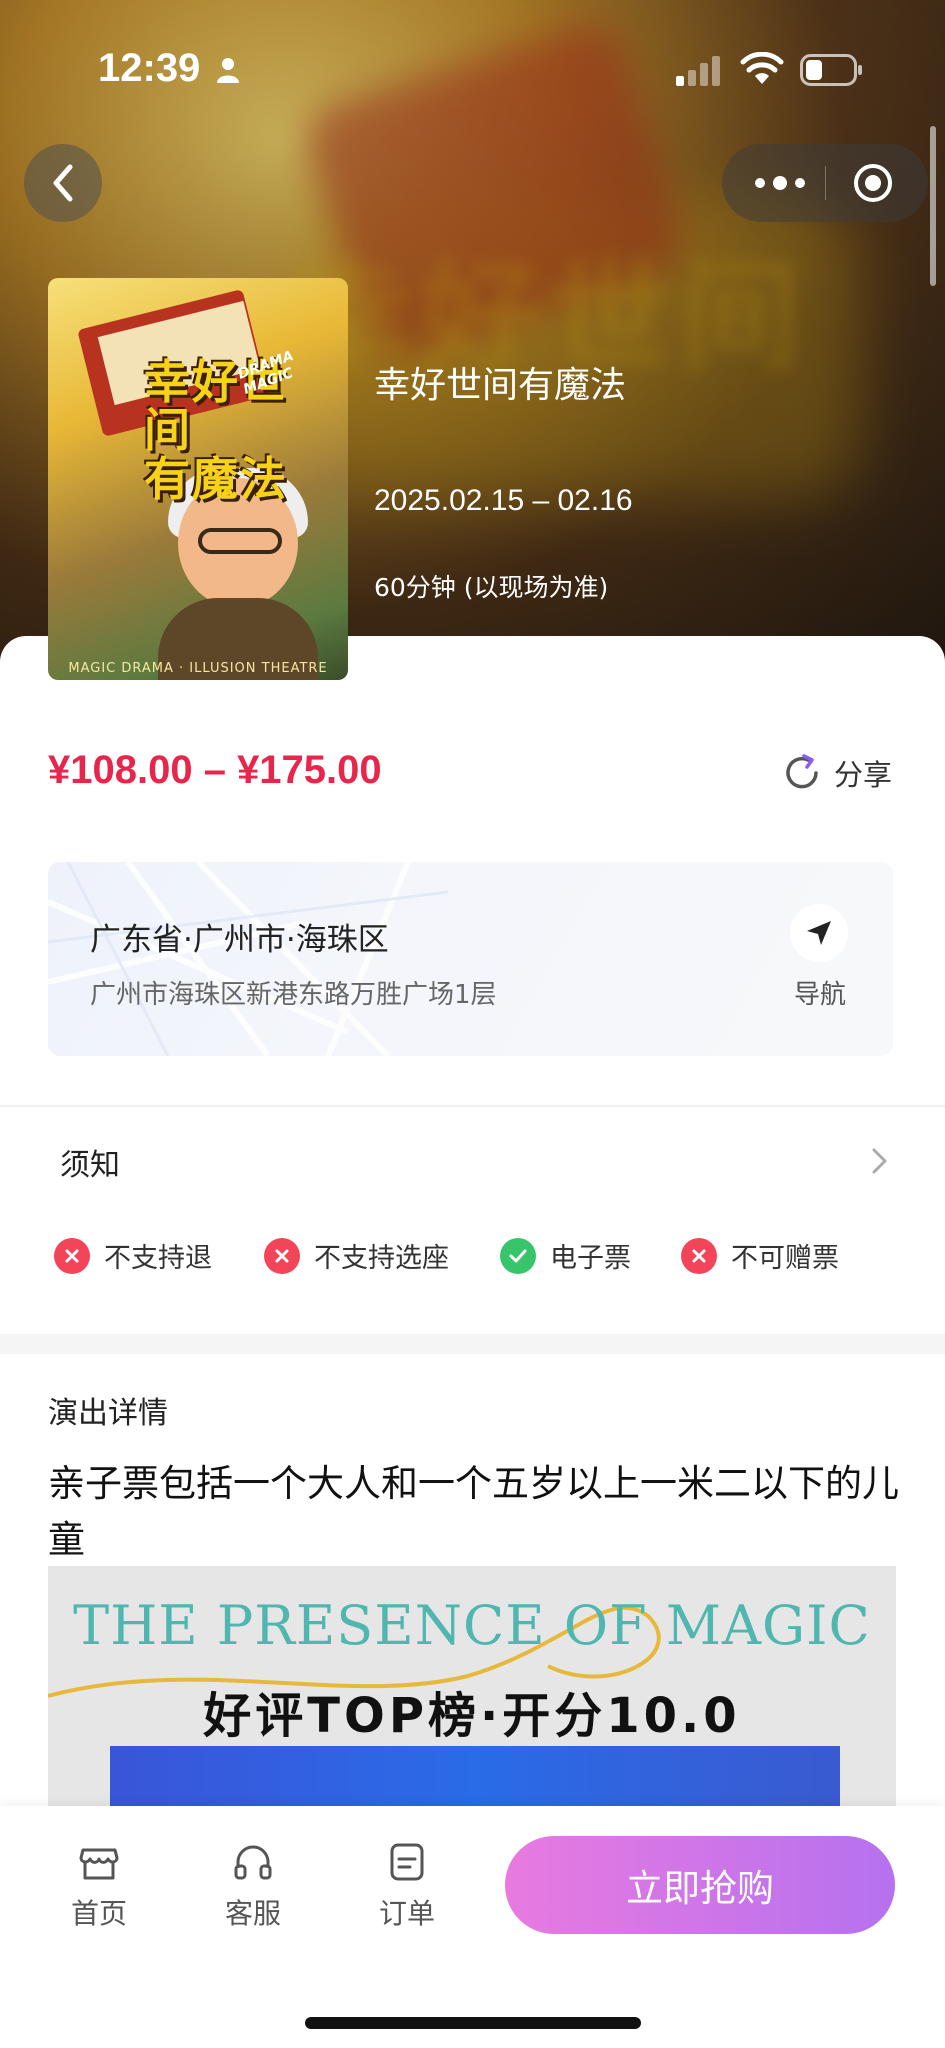 The width and height of the screenshot is (945, 2048). Describe the element at coordinates (99, 1886) in the screenshot. I see `tab-home: 首页` at that location.